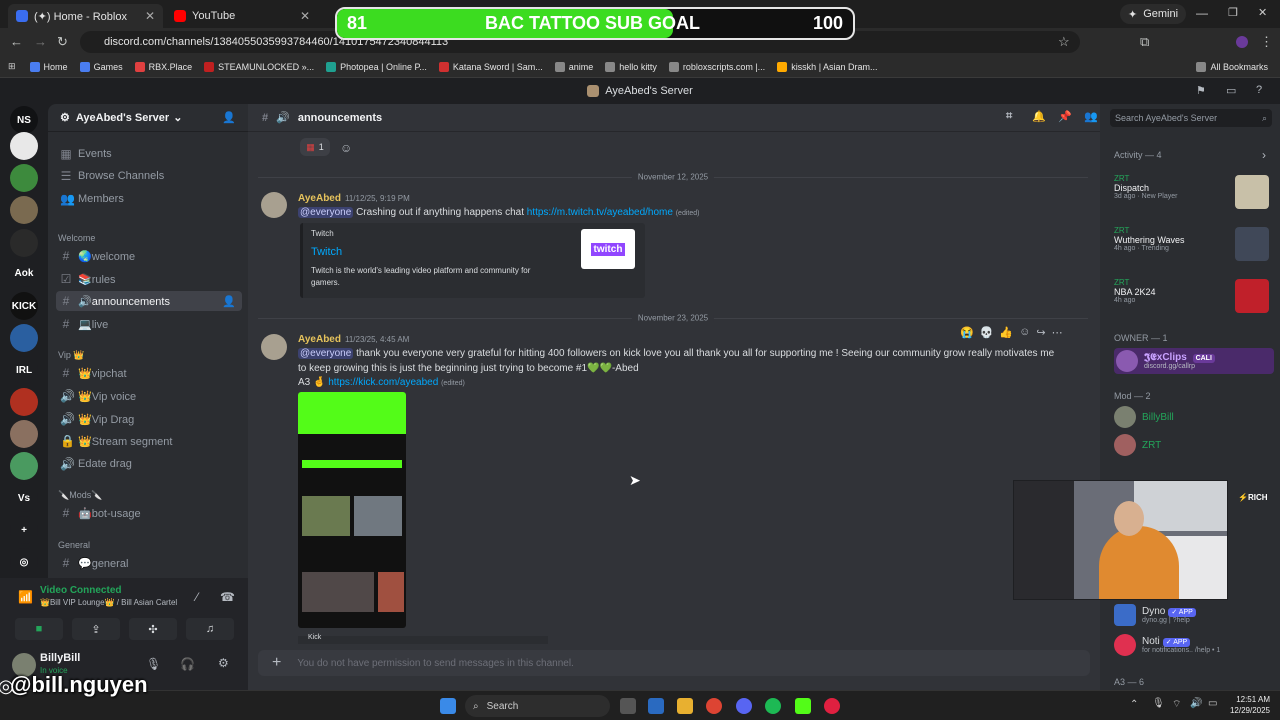 Image resolution: width=1280 pixels, height=720 pixels. What do you see at coordinates (608, 249) in the screenshot?
I see `twitch-thumbnail: twitch` at bounding box center [608, 249].